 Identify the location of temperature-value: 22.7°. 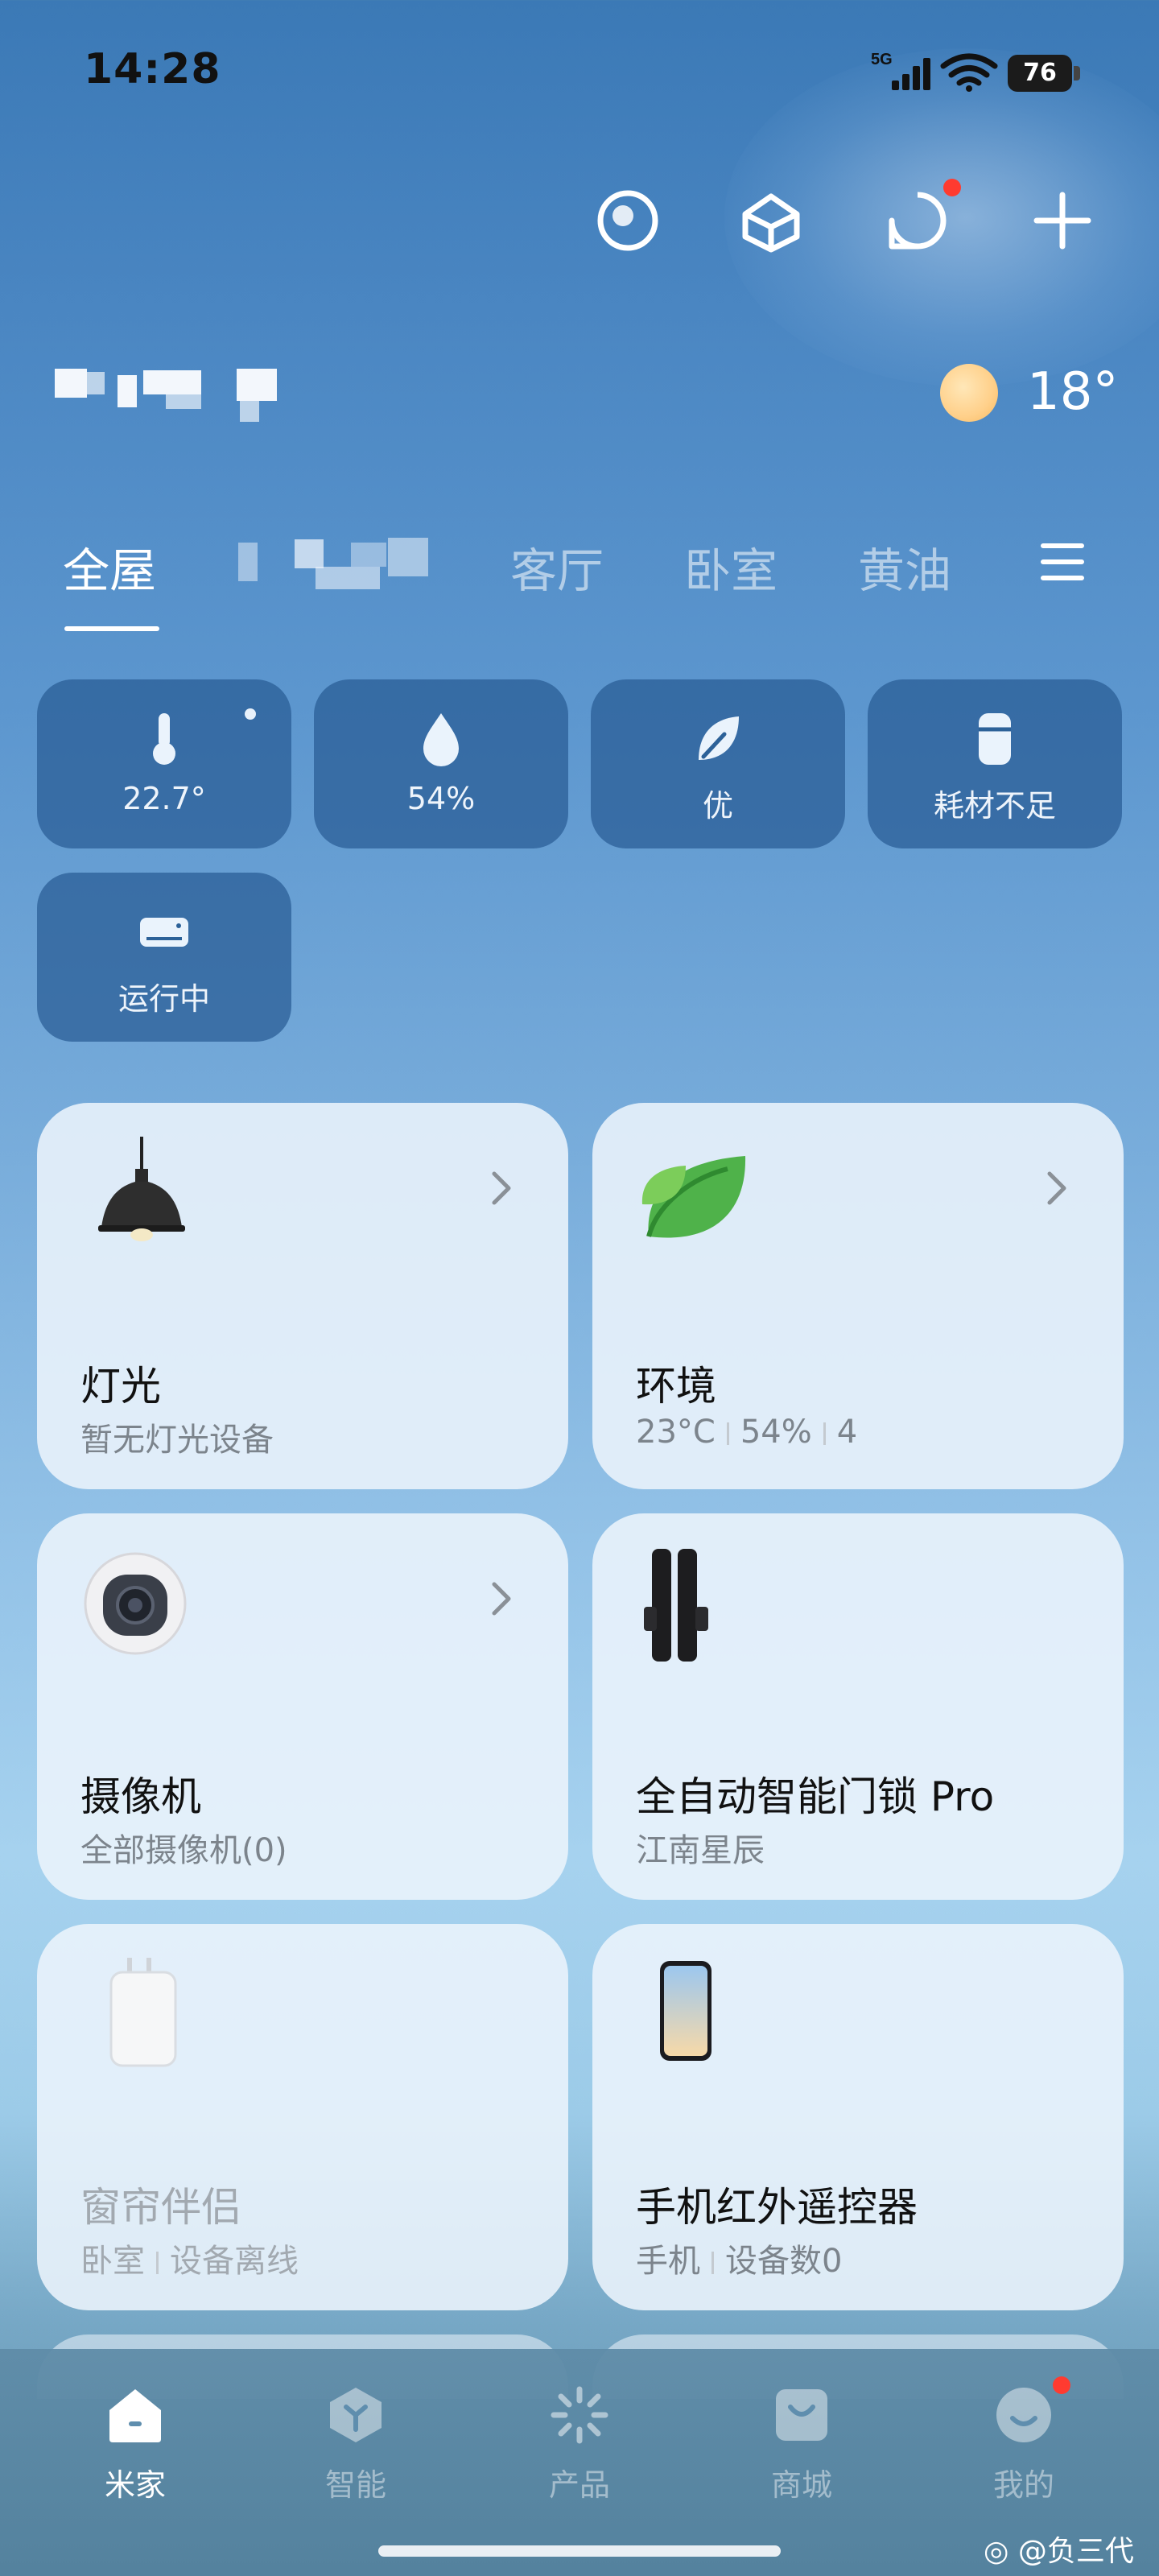
(164, 798).